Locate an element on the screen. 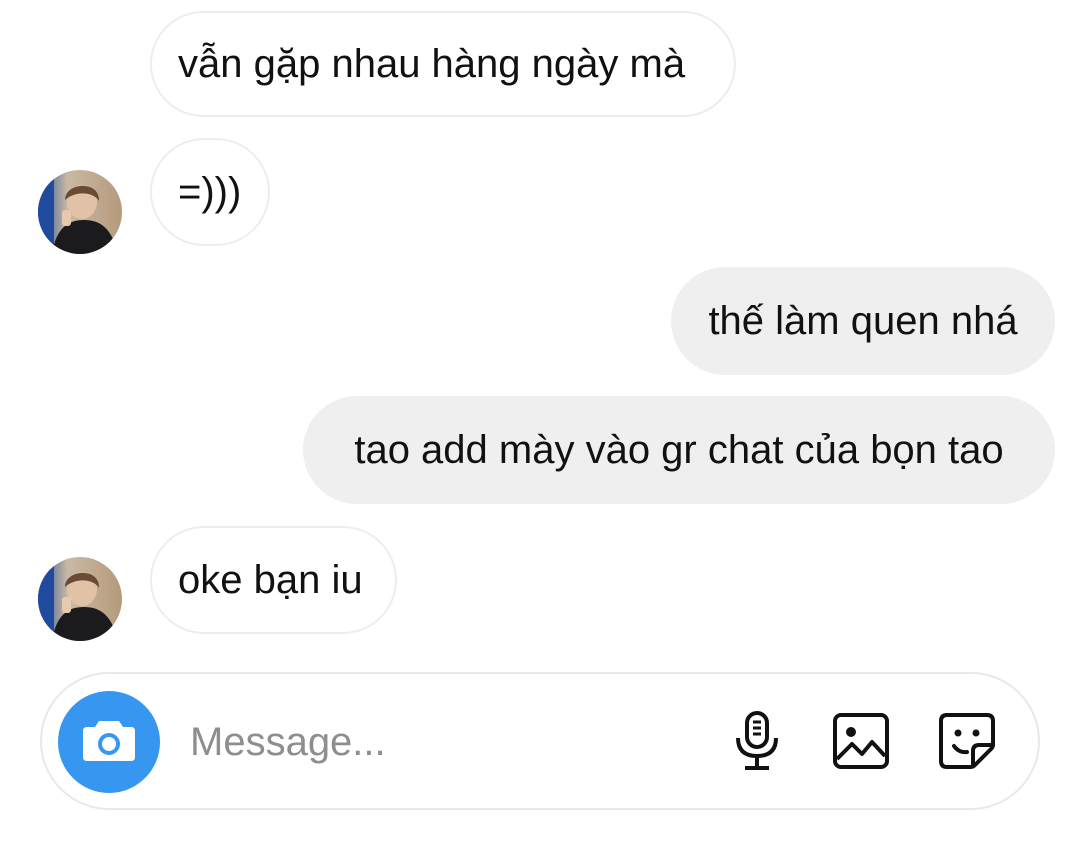  message-text: tao add mày vào gr chat của bọn tao is located at coordinates (679, 450).